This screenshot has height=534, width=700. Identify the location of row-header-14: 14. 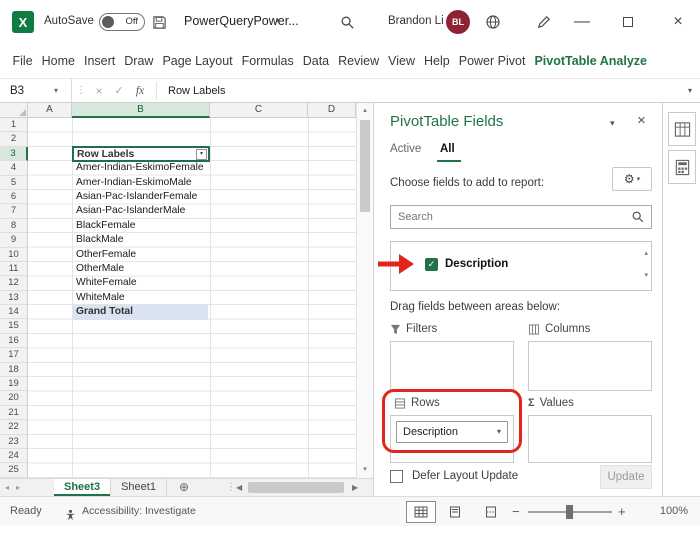
(14, 312).